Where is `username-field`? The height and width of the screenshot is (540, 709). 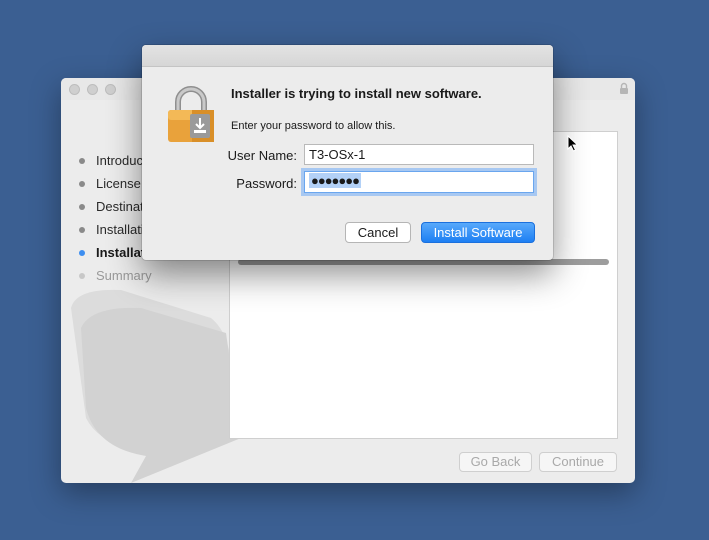
username-field is located at coordinates (419, 154).